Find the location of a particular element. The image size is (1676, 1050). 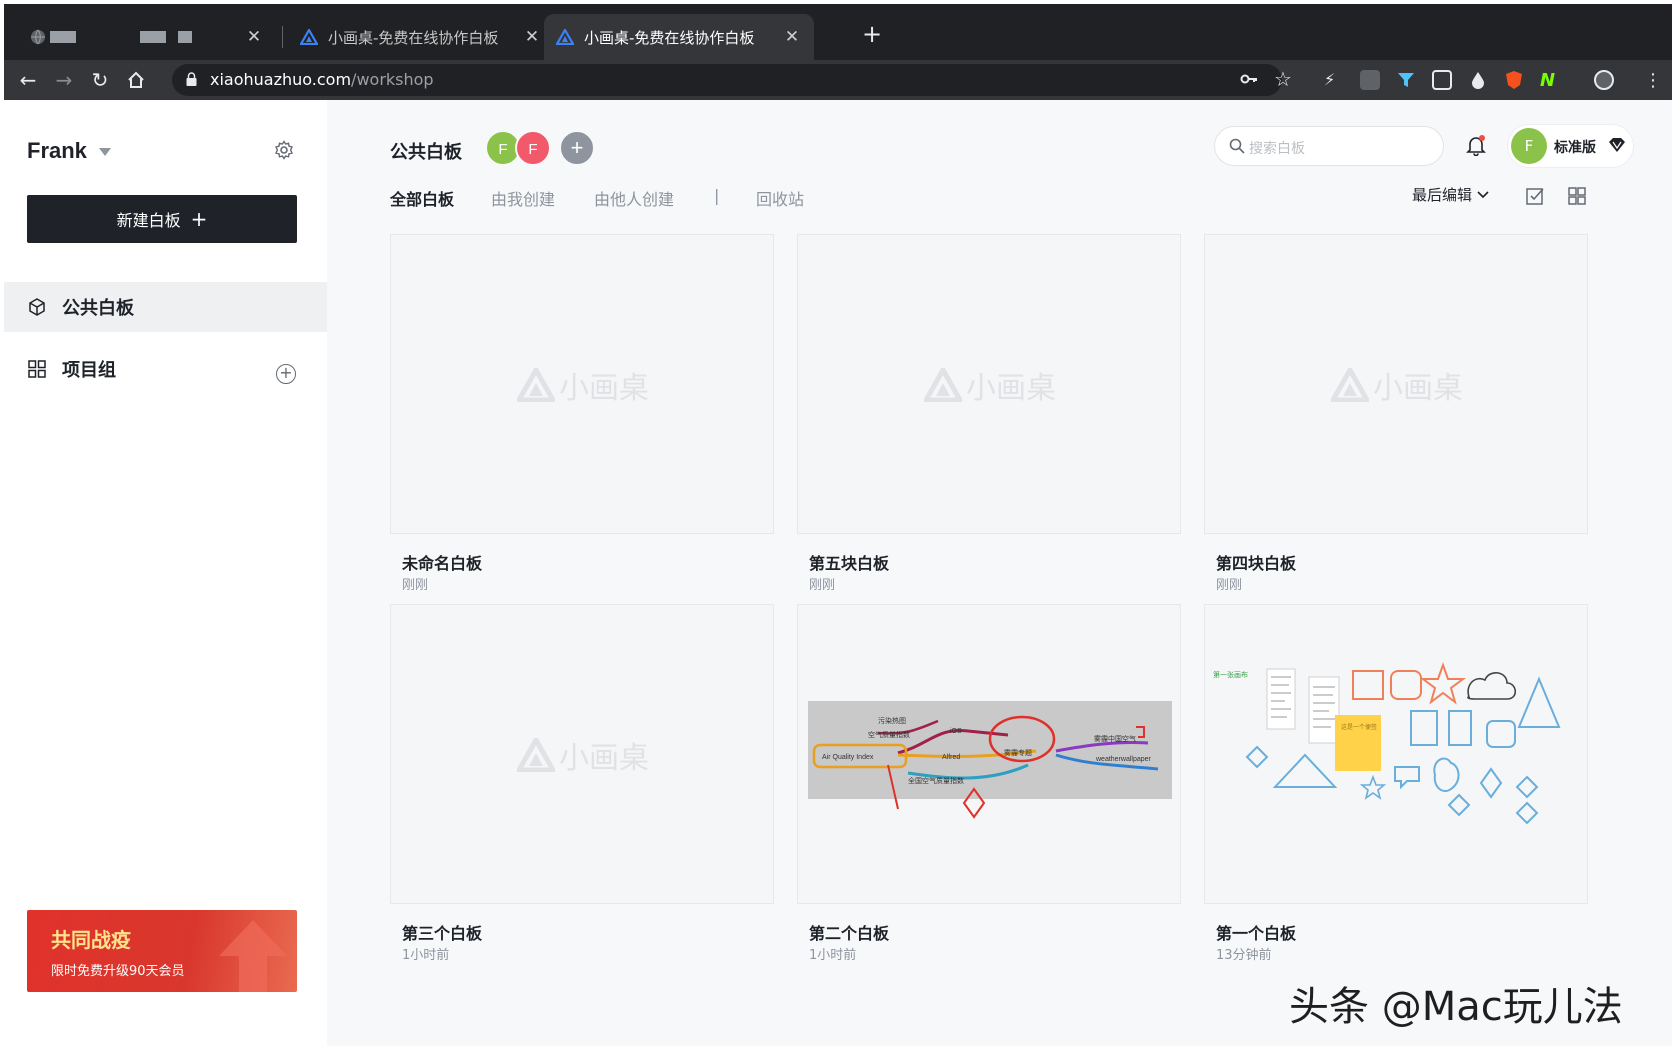

member-avatar: F is located at coordinates (533, 148).